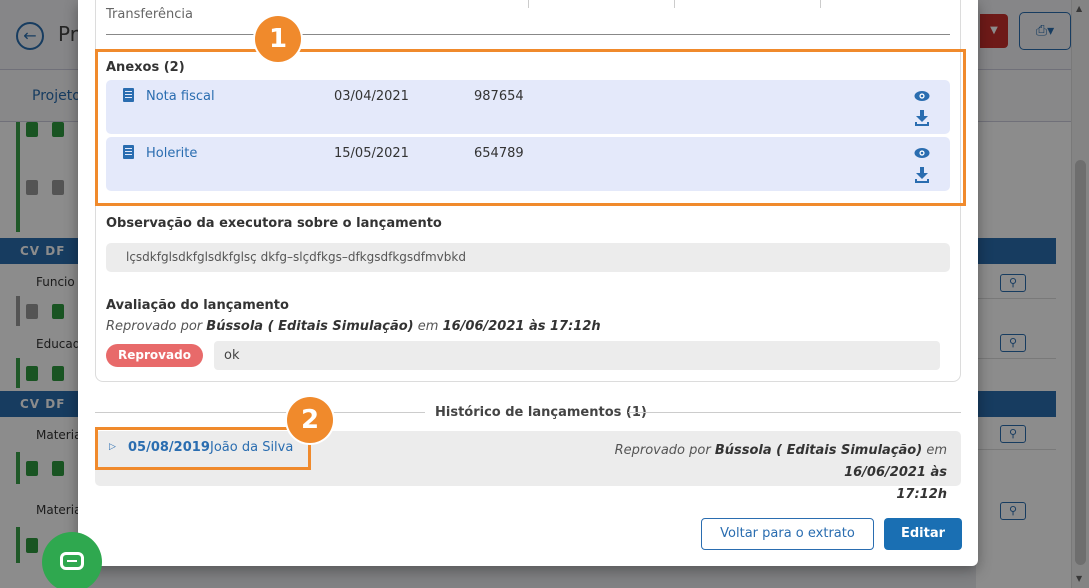 The width and height of the screenshot is (1089, 588). I want to click on history-middle: em, so click(936, 450).